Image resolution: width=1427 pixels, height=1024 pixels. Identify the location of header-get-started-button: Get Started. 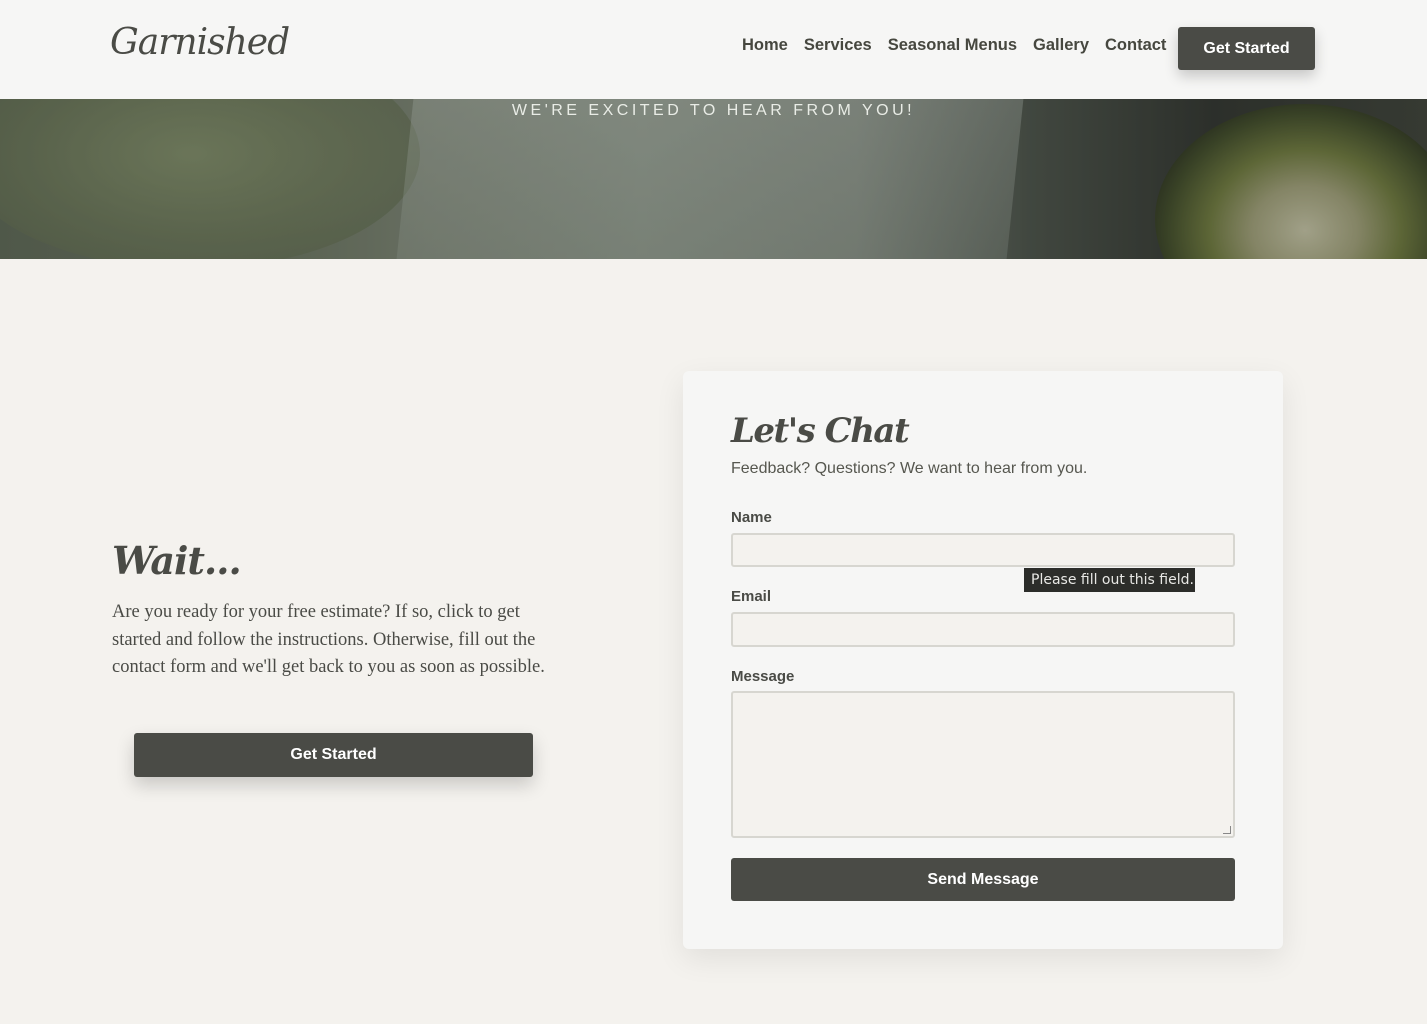
(1246, 48).